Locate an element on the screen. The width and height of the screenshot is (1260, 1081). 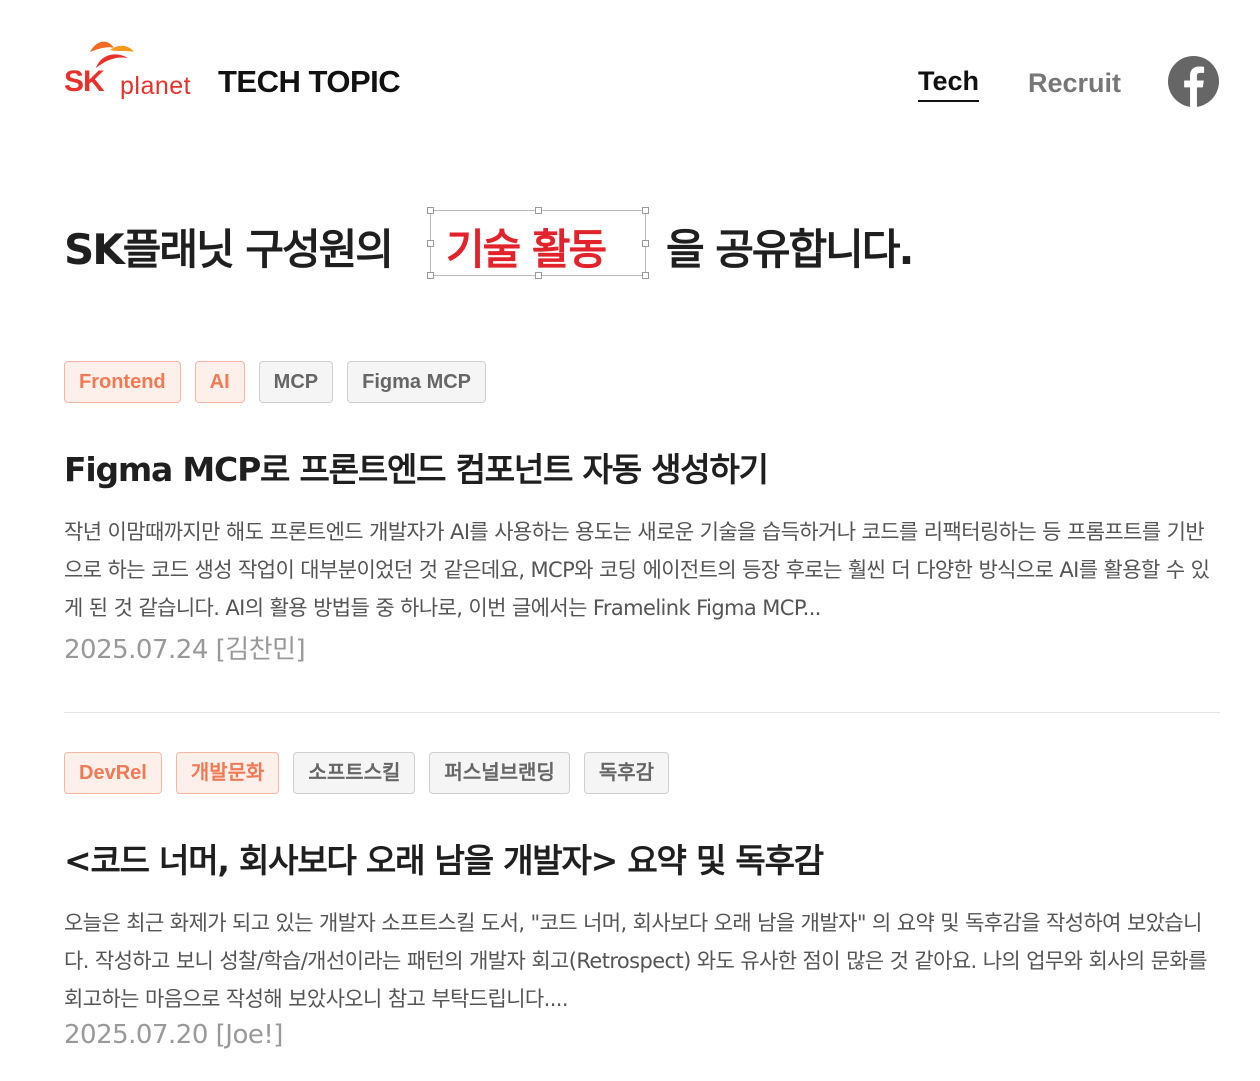
site-header: SK planet TECH TOPIC Tech Recruit is located at coordinates (642, 78).